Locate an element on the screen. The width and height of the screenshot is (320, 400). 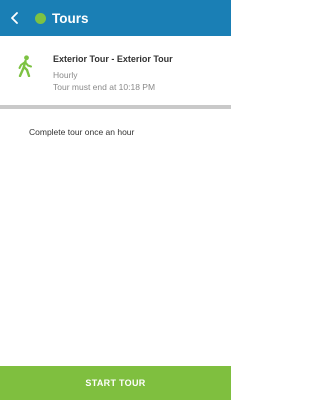
page-title: Tours is located at coordinates (70, 18).